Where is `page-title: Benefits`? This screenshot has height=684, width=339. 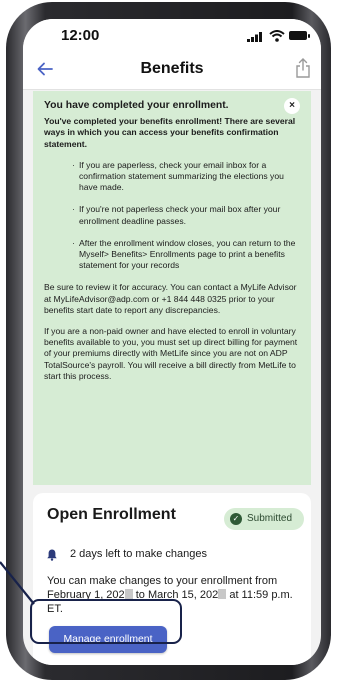
page-title: Benefits is located at coordinates (172, 68).